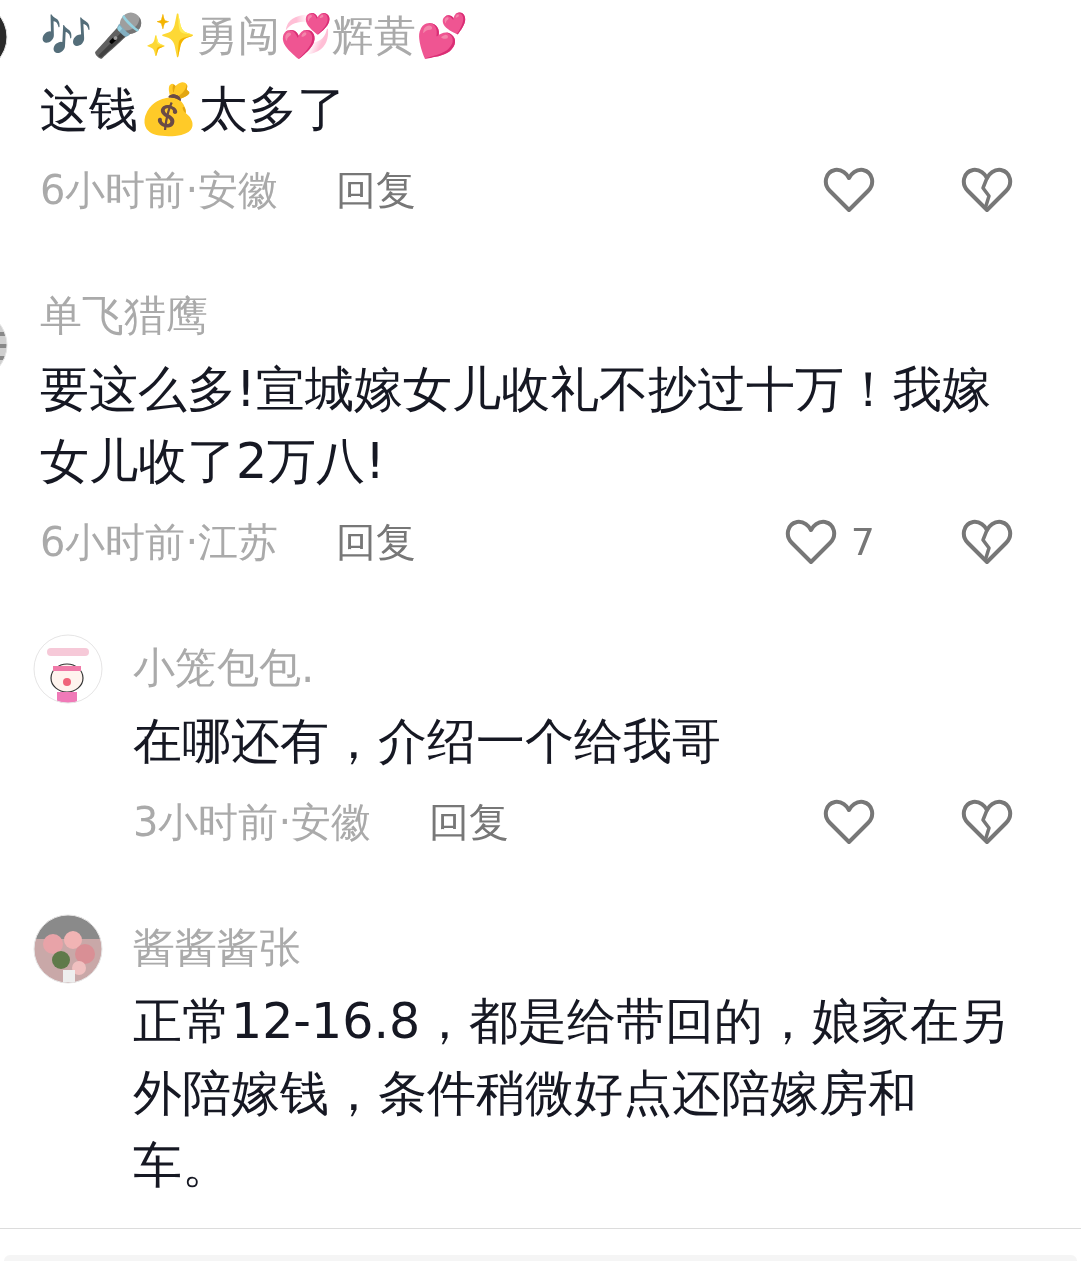 The image size is (1081, 1261). I want to click on comment-text: 正常12-16.8，都是给带回的，娘家在另外陪嫁钱，条件稍微好点还陪嫁房和车。, so click(571, 1094).